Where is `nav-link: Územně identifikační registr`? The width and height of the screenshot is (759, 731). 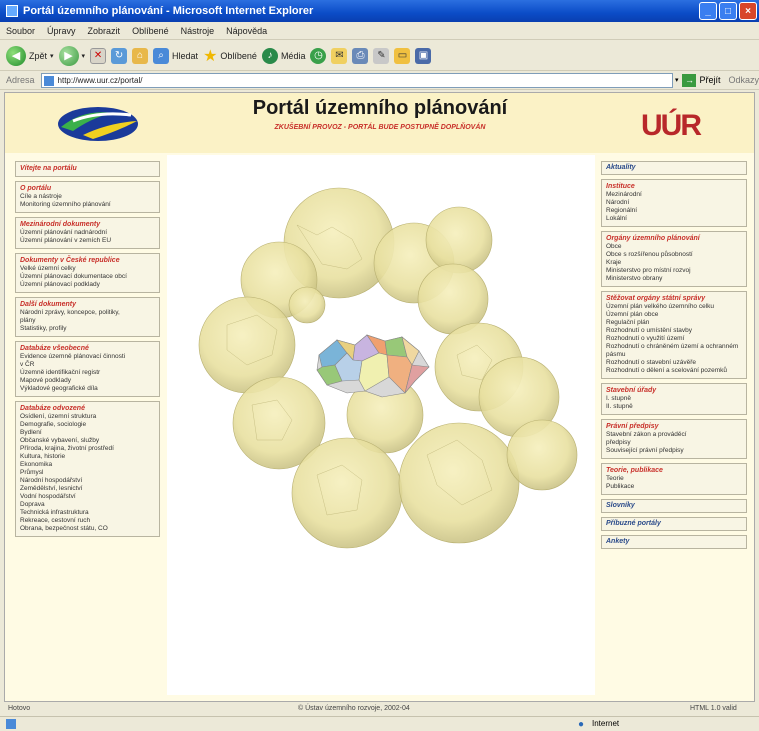
nav-link: Územně identifikační registr is located at coordinates (87, 373).